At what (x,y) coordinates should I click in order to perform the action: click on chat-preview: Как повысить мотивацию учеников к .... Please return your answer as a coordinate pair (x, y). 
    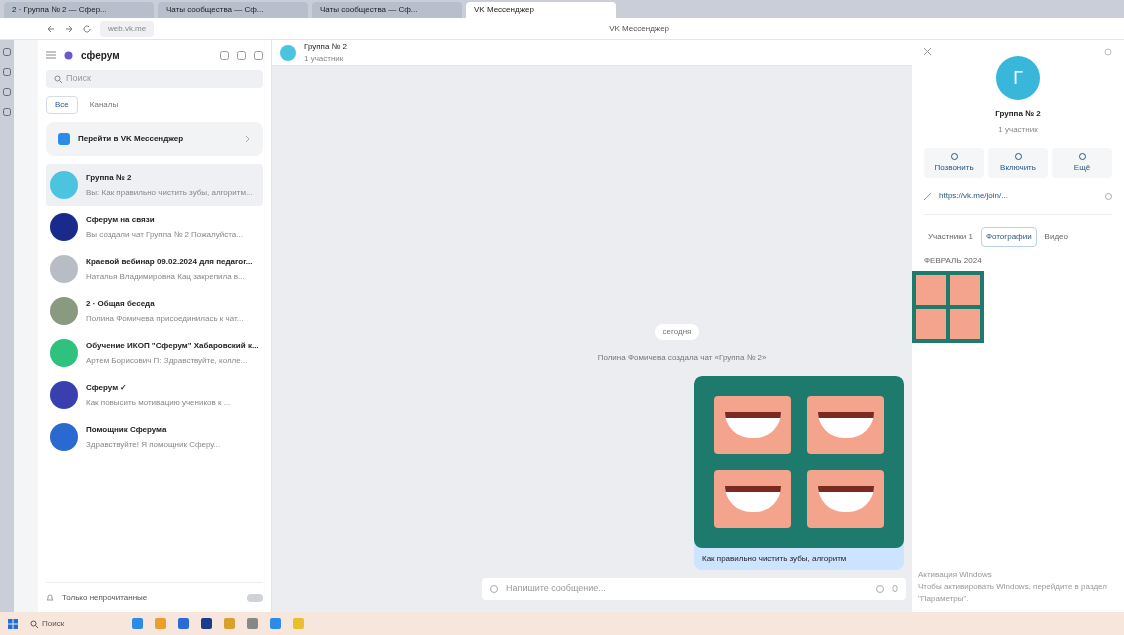
    Looking at the image, I should click on (158, 402).